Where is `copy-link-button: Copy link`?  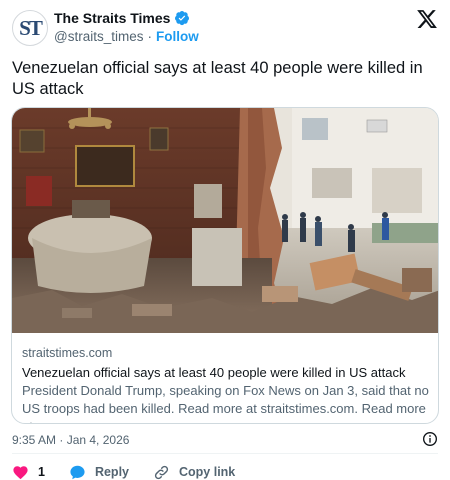 copy-link-button: Copy link is located at coordinates (194, 472).